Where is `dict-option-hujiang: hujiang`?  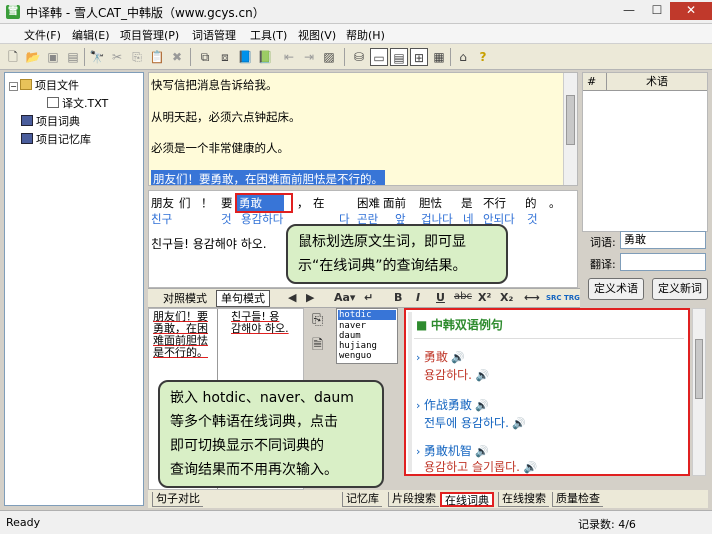 dict-option-hujiang: hujiang is located at coordinates (358, 346).